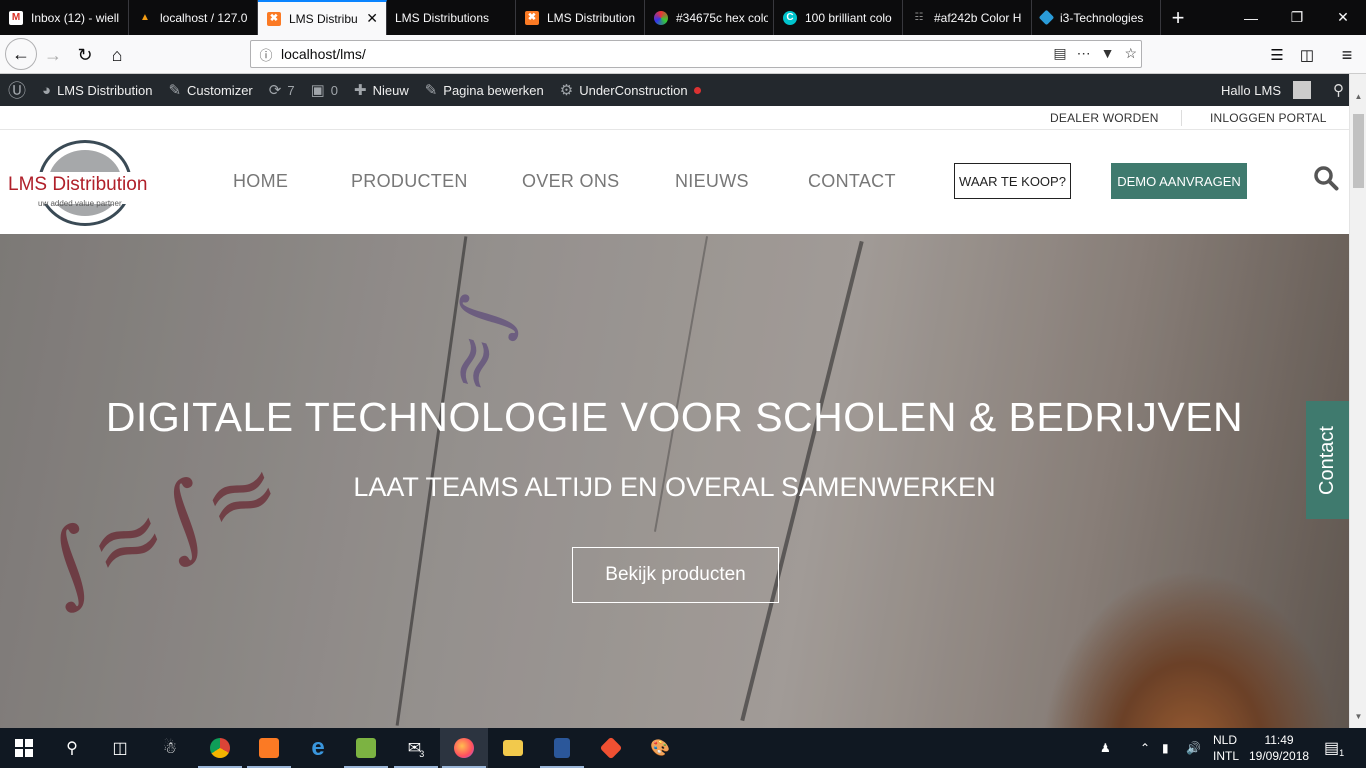 This screenshot has width=1366, height=768. I want to click on reader-view-icon: ▤, so click(1059, 53).